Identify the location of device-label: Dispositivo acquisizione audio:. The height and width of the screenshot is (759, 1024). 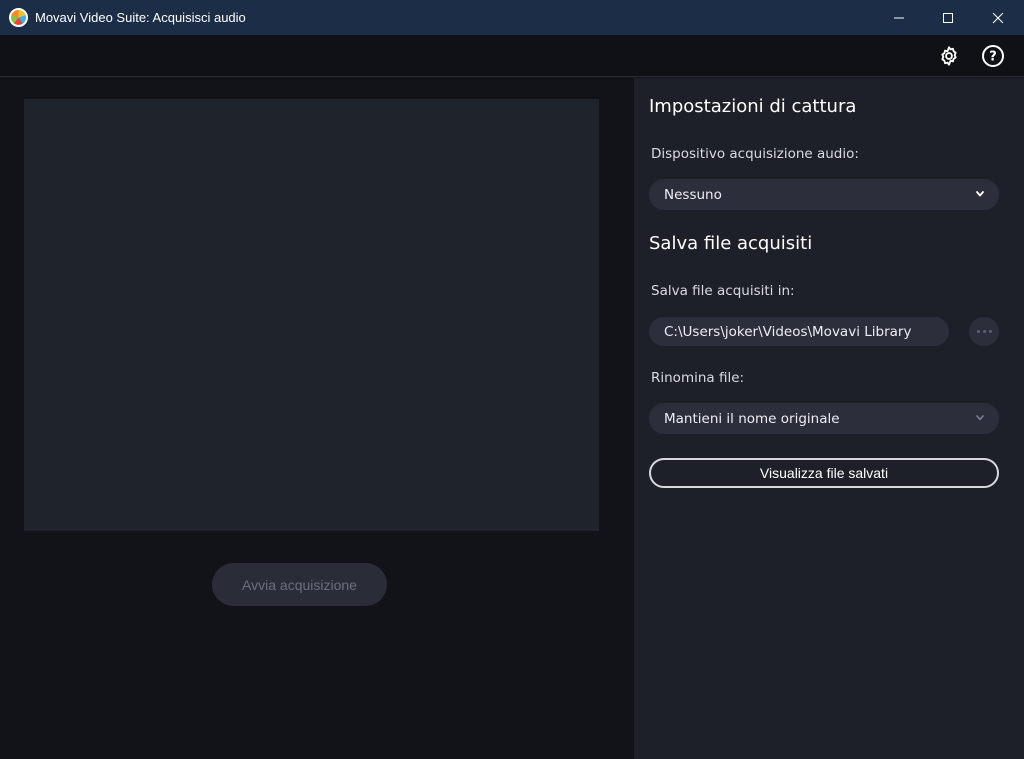
(755, 154).